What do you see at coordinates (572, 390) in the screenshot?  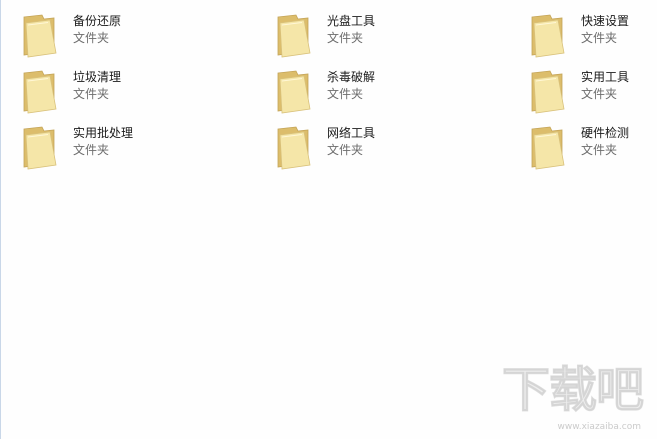 I see `watermark-logo-text: 下载吧` at bounding box center [572, 390].